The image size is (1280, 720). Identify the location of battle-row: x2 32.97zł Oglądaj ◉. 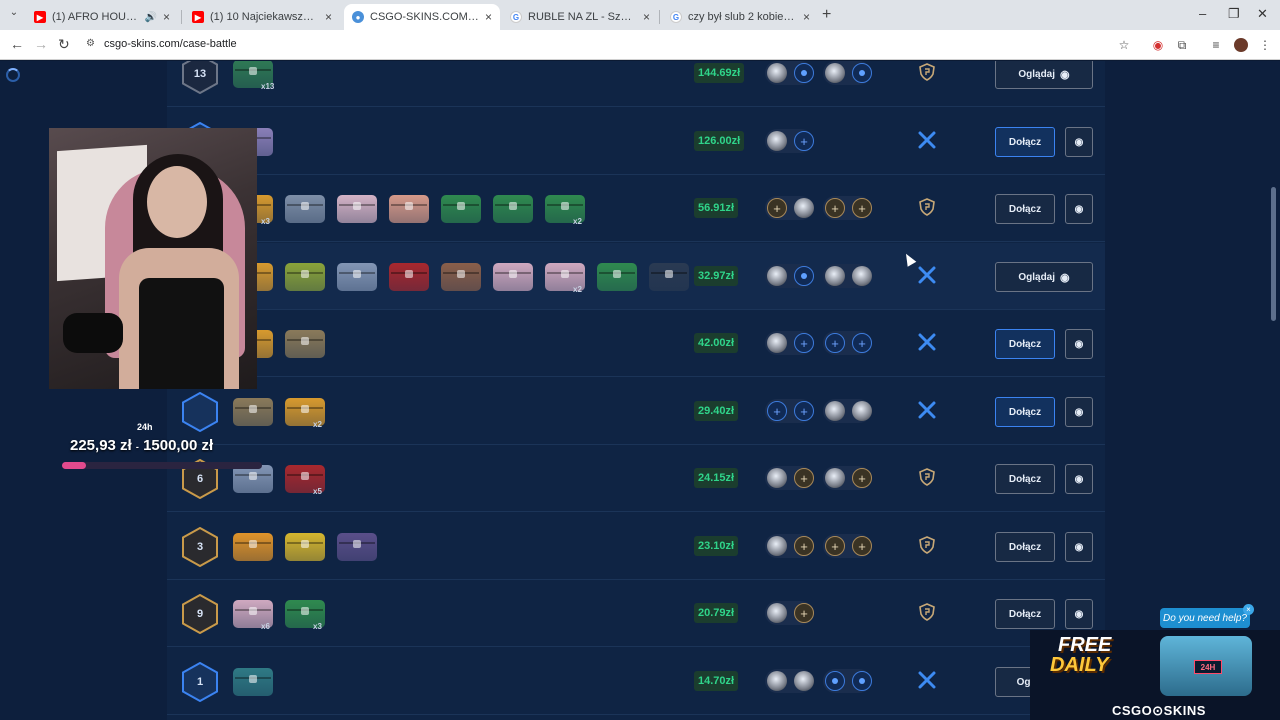
(636, 276).